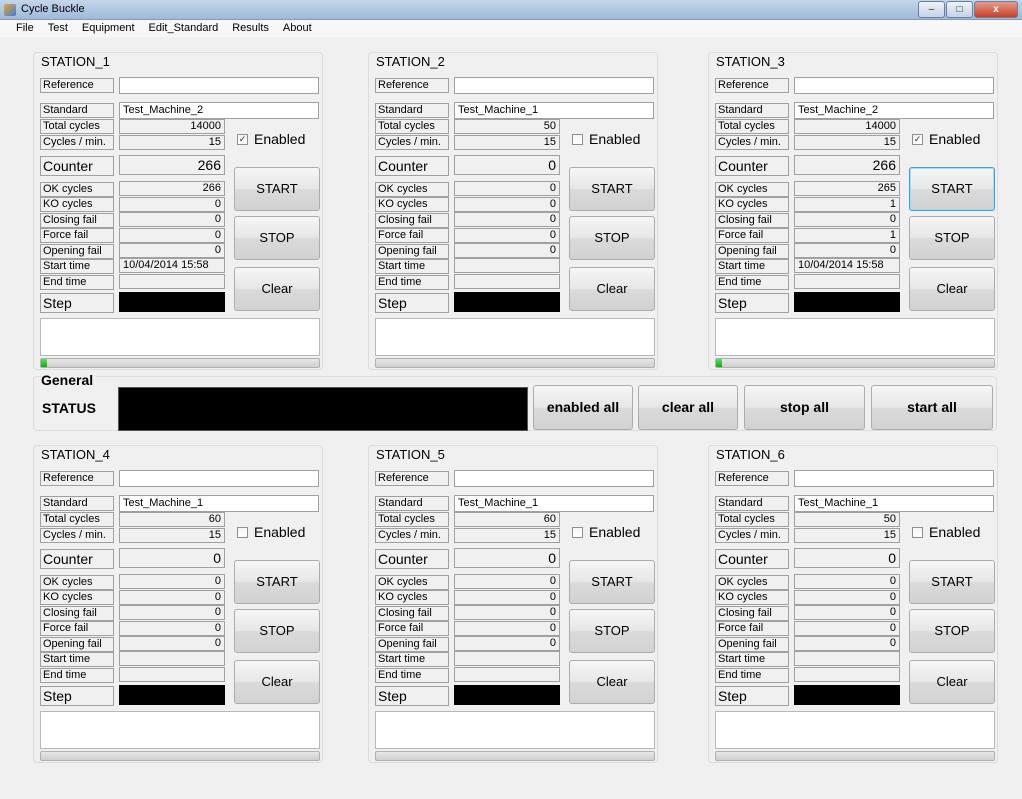 The image size is (1022, 799). Describe the element at coordinates (108, 28) in the screenshot. I see `menu-equipment: Equipment` at that location.